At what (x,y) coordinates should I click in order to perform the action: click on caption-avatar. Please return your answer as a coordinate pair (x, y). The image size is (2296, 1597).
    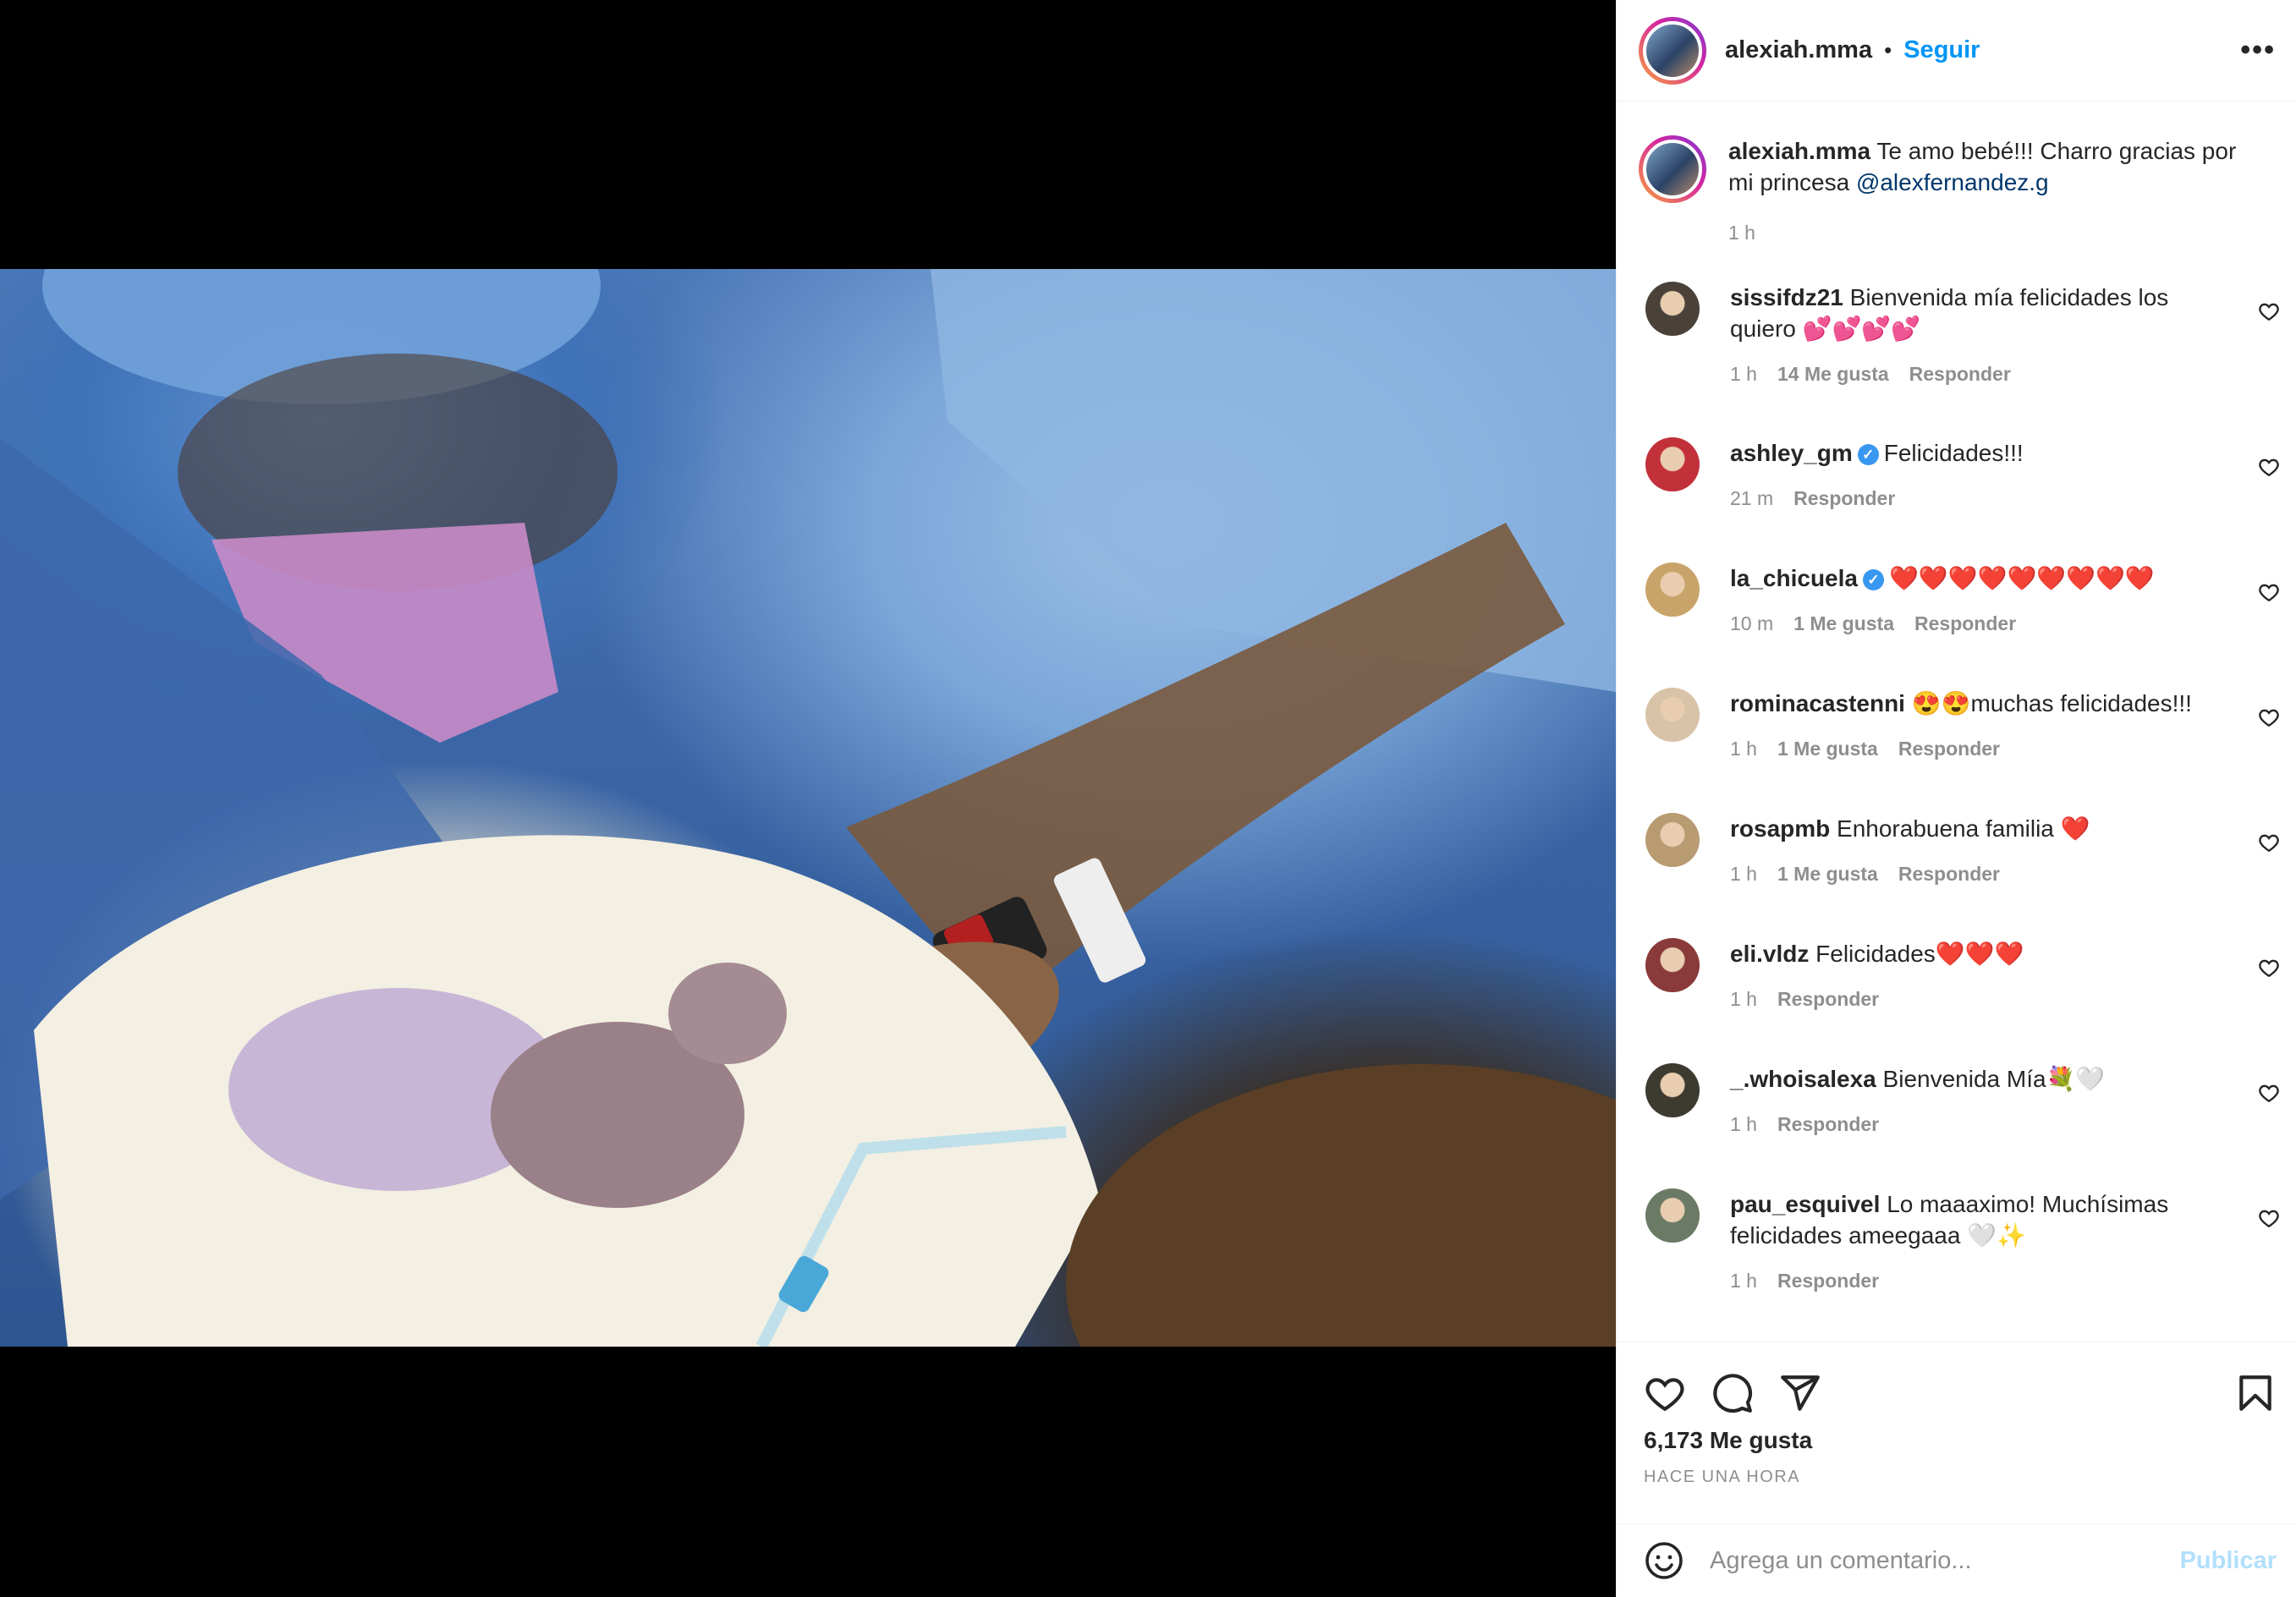
    Looking at the image, I should click on (1672, 169).